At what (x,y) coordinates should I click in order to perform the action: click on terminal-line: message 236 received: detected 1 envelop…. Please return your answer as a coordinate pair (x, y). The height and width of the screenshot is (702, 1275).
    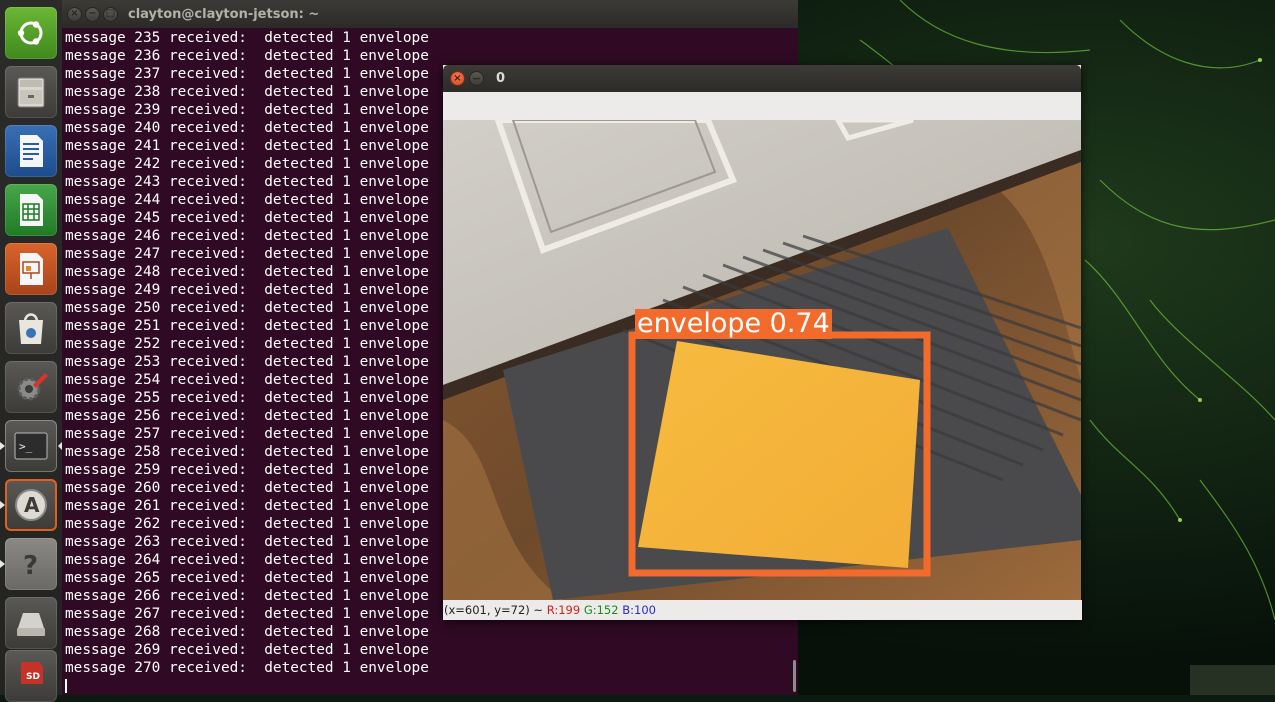
    Looking at the image, I should click on (247, 56).